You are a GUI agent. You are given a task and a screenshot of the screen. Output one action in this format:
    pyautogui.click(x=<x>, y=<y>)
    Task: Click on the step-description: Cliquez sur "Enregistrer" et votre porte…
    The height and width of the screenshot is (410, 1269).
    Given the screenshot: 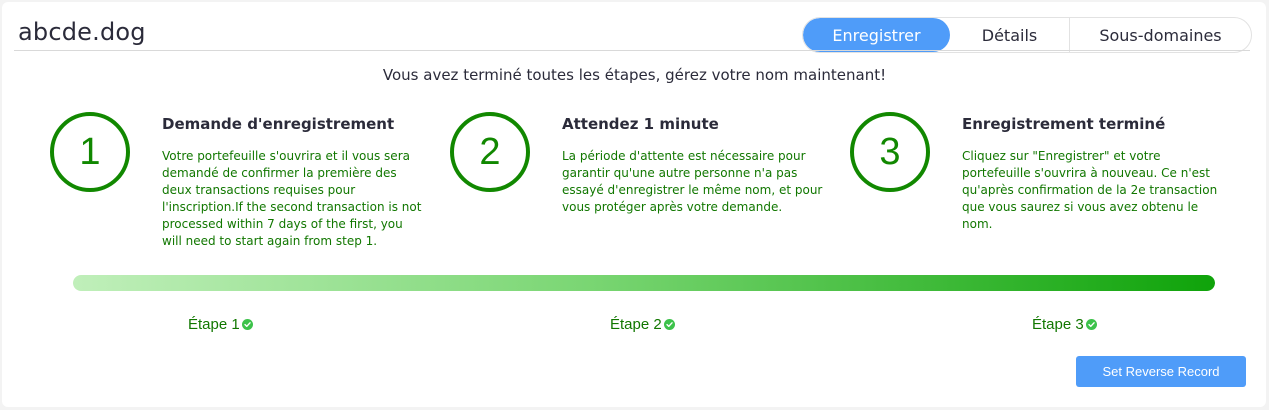 What is the action you would take?
    pyautogui.click(x=1090, y=190)
    